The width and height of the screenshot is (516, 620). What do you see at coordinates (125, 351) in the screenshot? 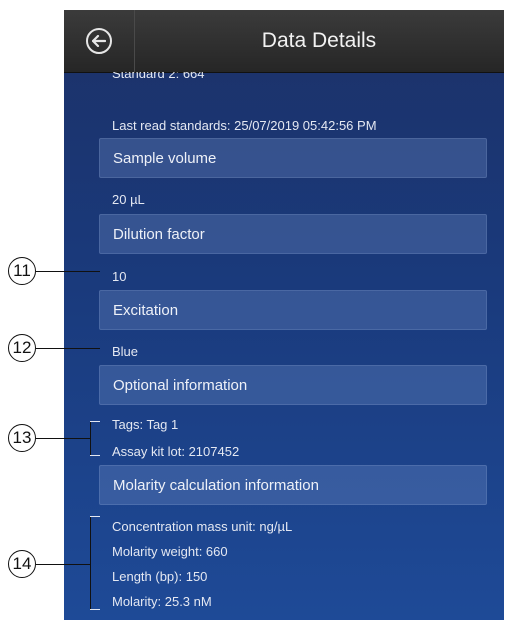
I see `excitation-value: Blue` at bounding box center [125, 351].